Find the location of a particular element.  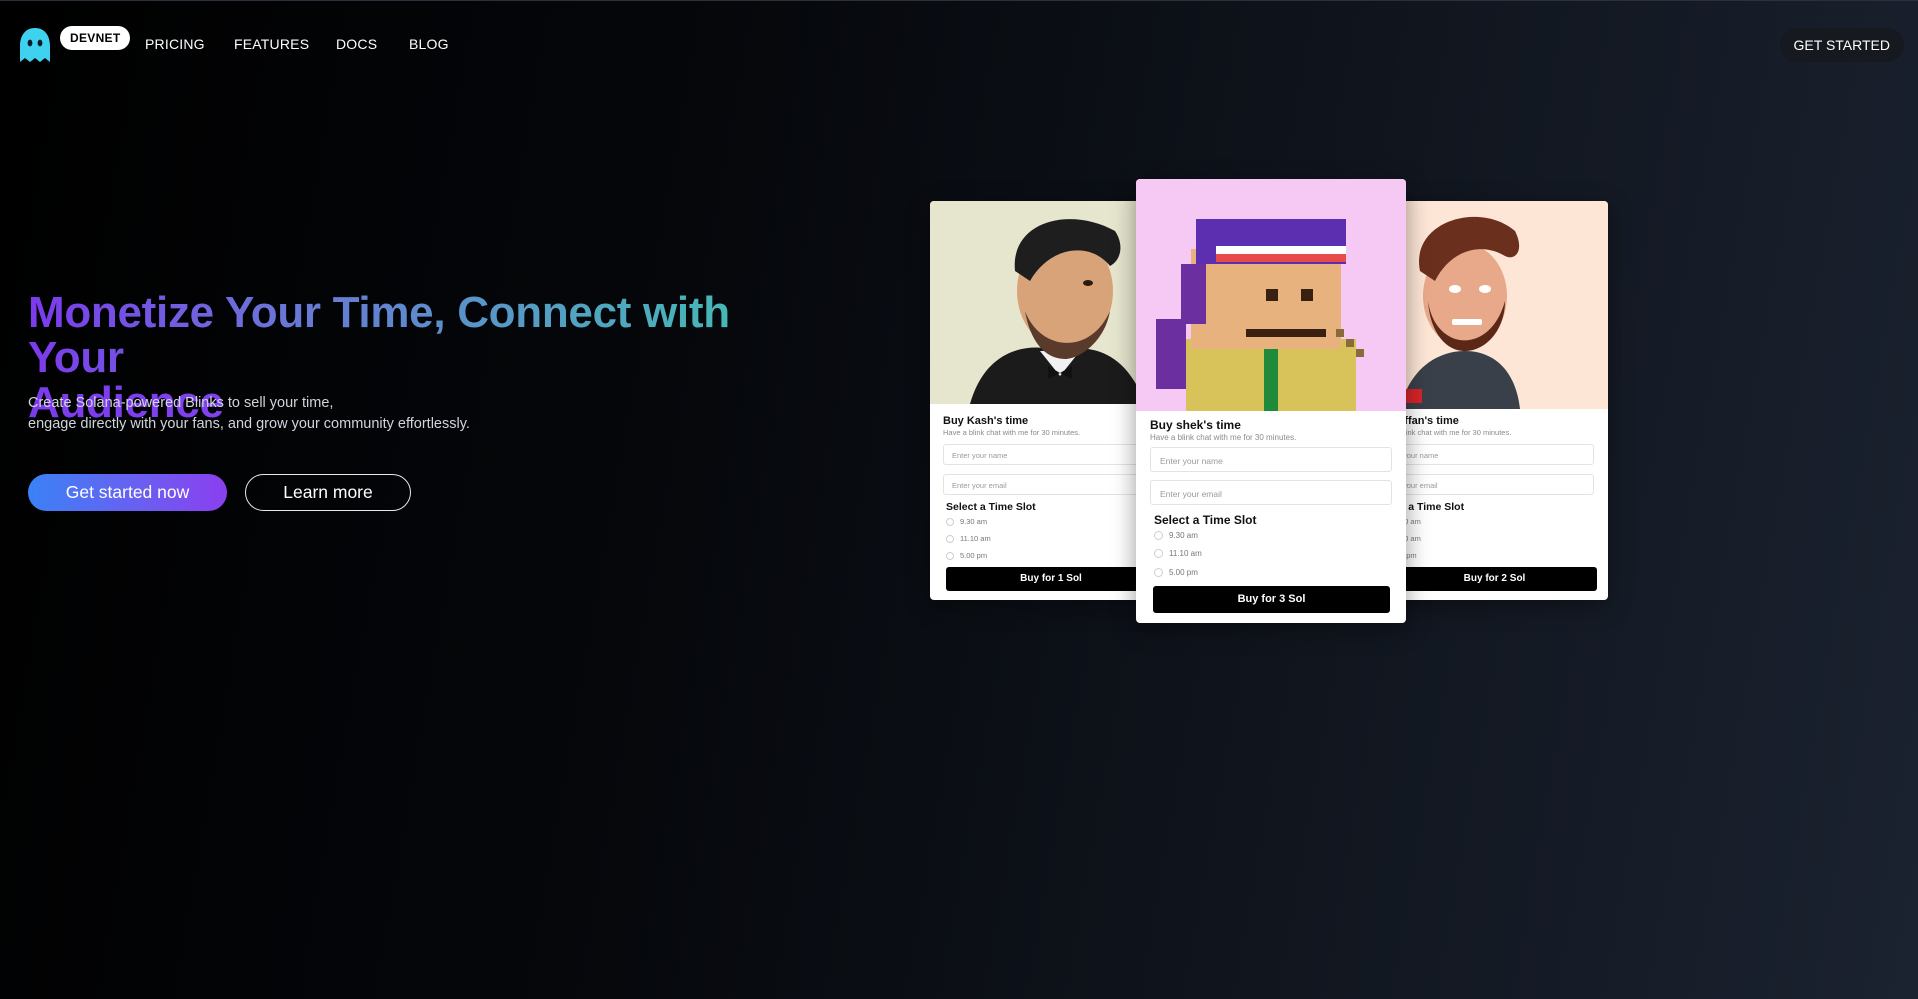

card-title: Buy shek's time is located at coordinates (1195, 425).